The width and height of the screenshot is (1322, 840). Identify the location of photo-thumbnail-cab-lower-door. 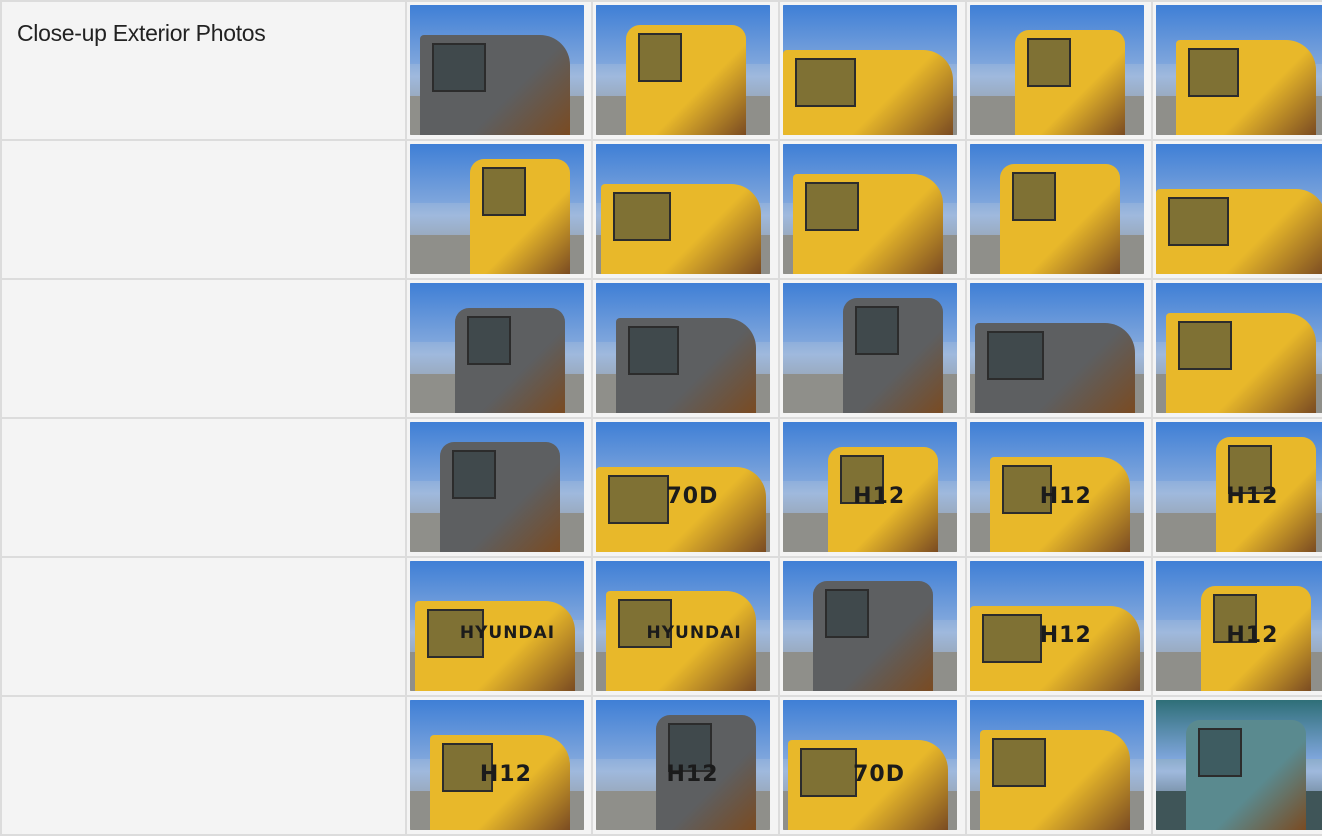
(683, 348).